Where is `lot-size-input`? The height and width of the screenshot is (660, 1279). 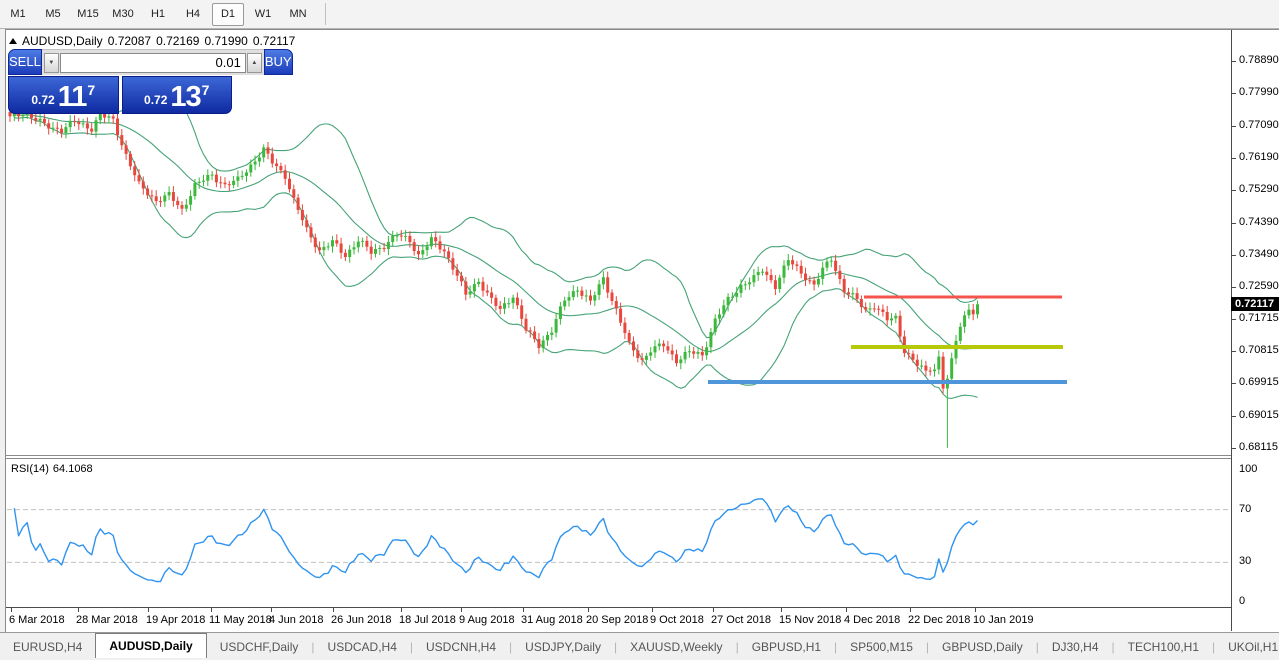 lot-size-input is located at coordinates (152, 62).